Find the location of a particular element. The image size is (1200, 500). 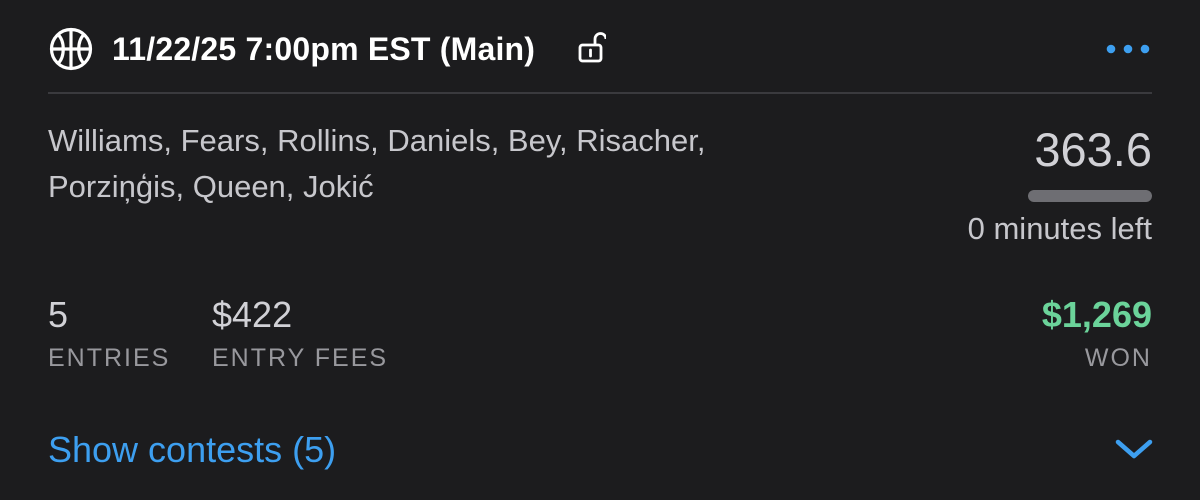

won-label: WON is located at coordinates (1118, 358).